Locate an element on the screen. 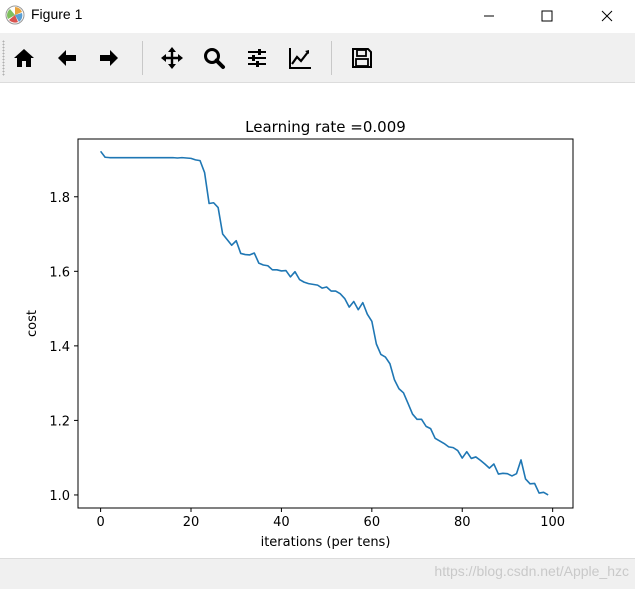 The height and width of the screenshot is (589, 635). status-bar: https://blog.csdn.net/Apple_hzc is located at coordinates (317, 573).